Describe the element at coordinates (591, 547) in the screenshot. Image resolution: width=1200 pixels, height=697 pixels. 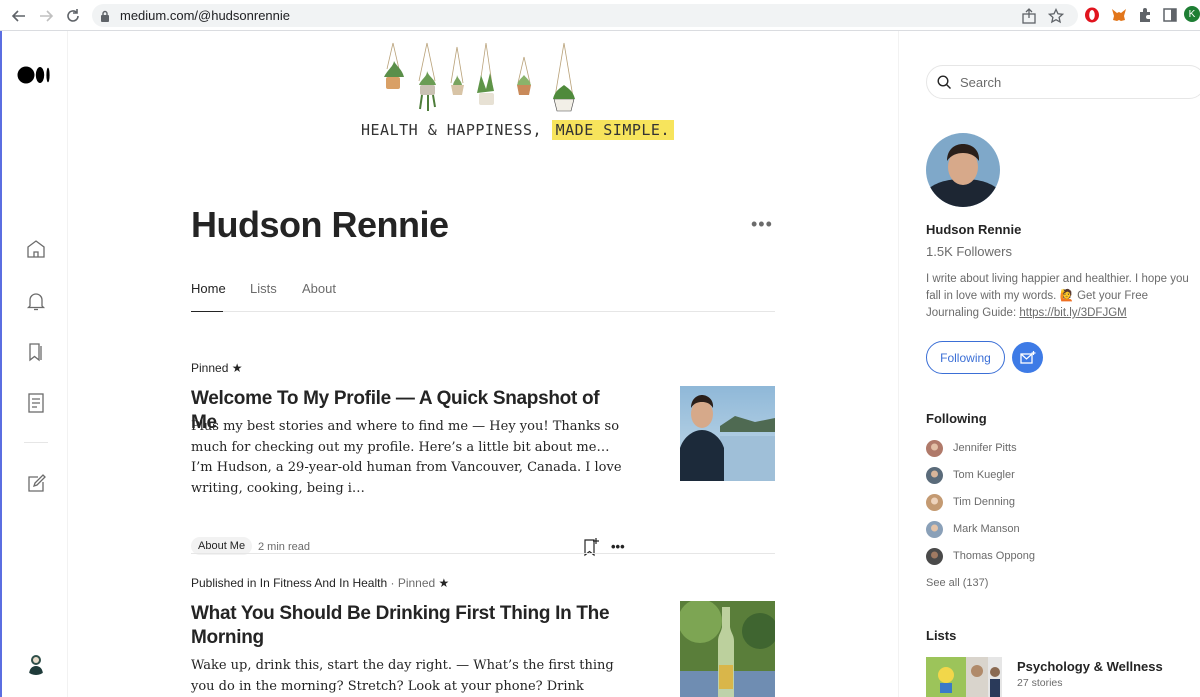
I see `save-bookmark-icon` at that location.